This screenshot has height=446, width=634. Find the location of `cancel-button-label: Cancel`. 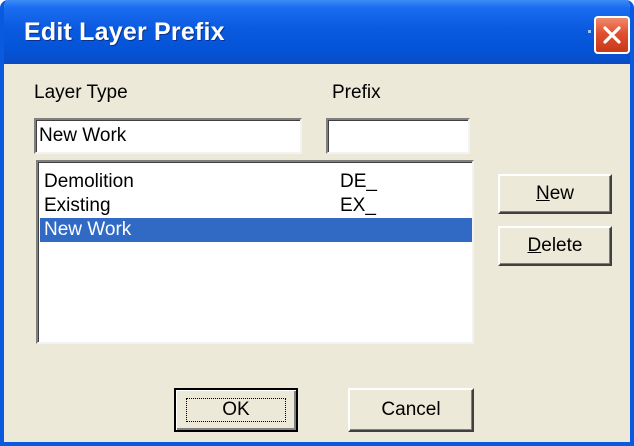

cancel-button-label: Cancel is located at coordinates (411, 409).